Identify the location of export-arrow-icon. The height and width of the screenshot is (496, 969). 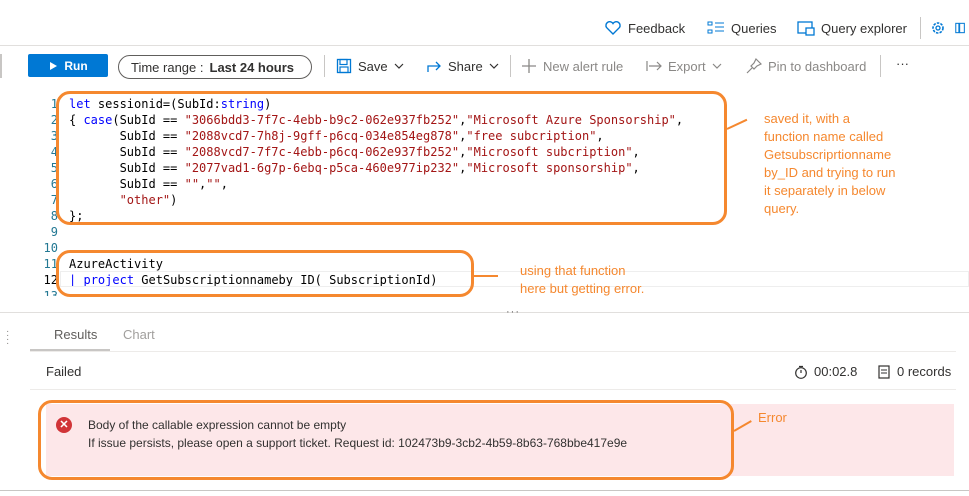
(654, 66).